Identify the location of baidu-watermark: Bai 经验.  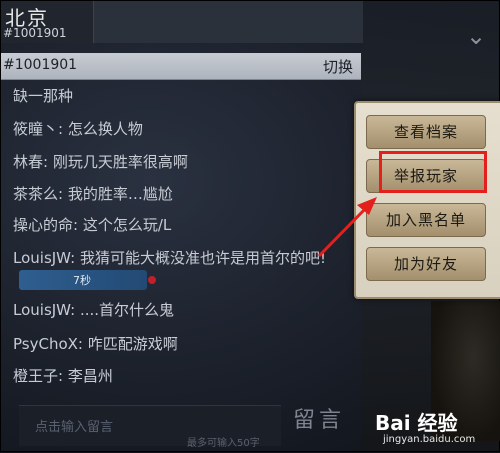
(416, 423).